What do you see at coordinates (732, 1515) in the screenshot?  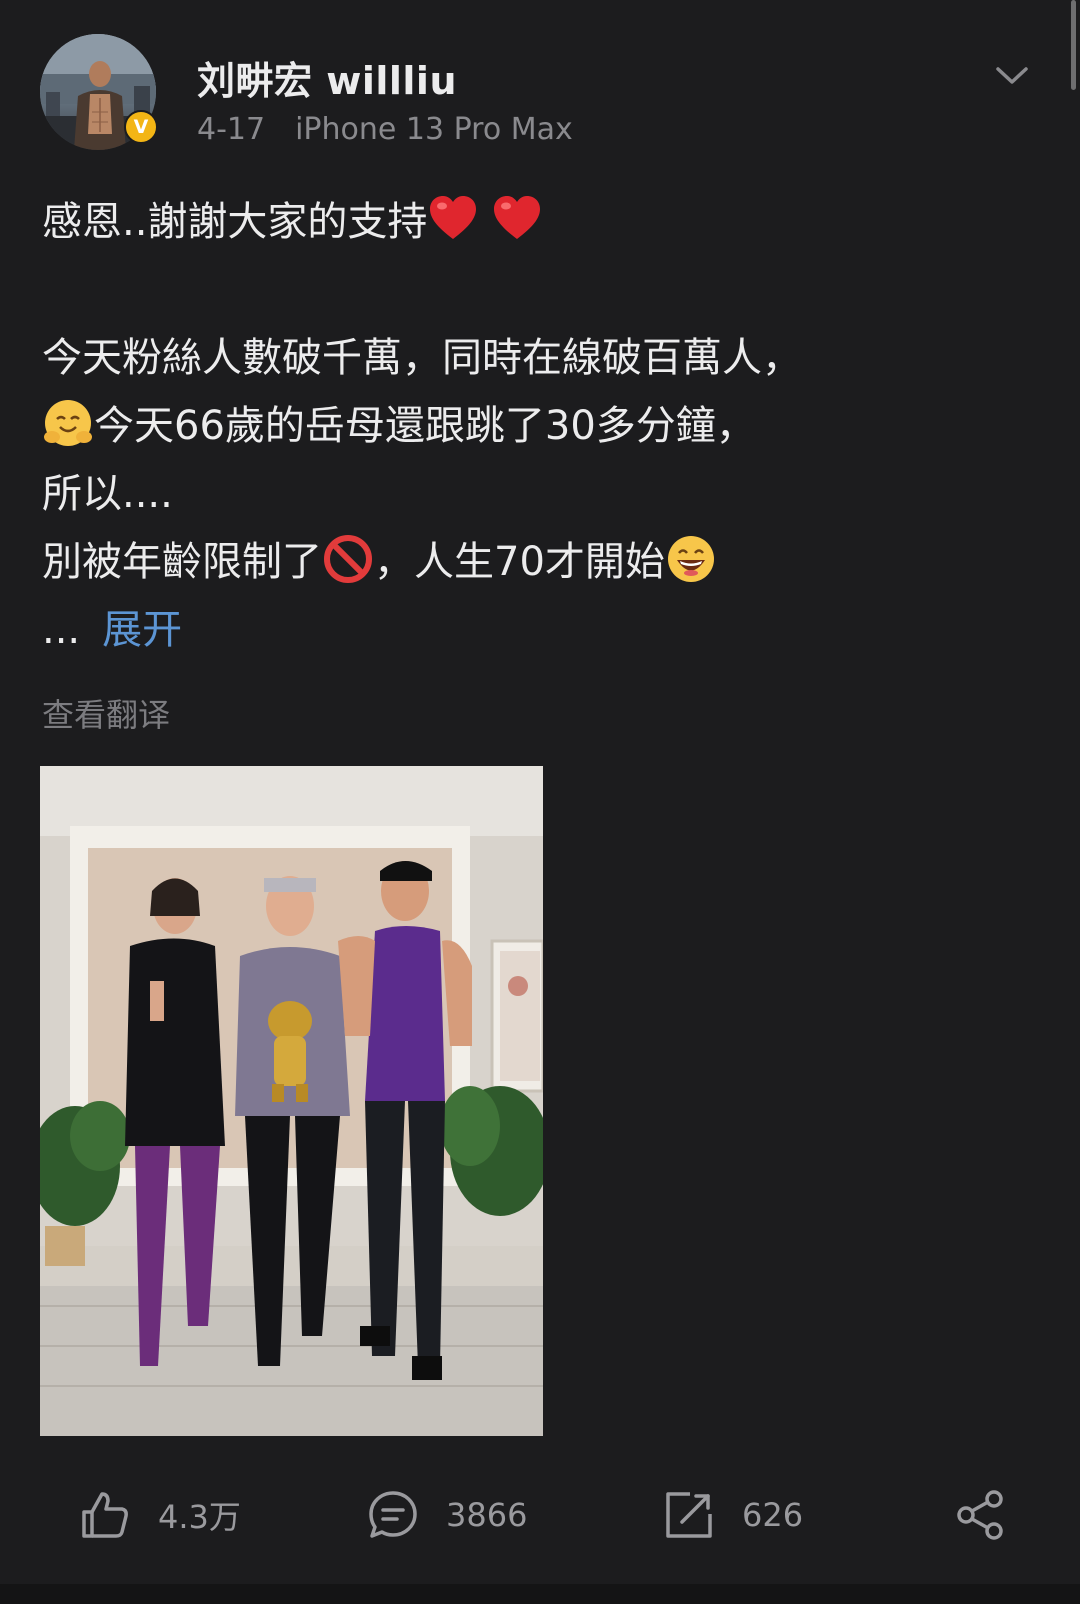 I see `repost-button: 626` at bounding box center [732, 1515].